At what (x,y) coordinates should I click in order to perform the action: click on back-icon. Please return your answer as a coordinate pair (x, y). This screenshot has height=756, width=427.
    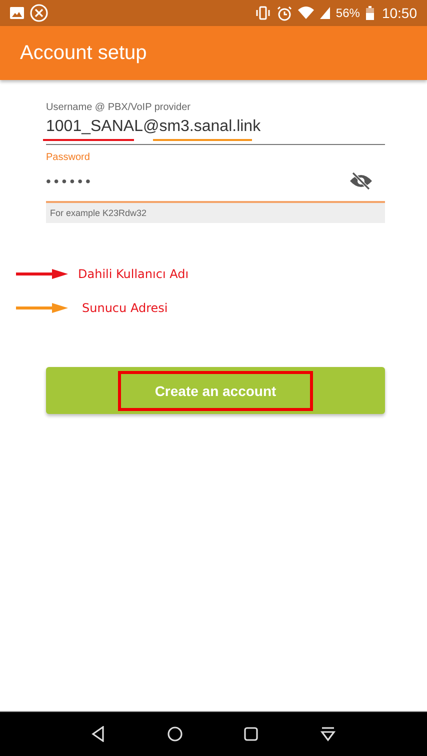
    Looking at the image, I should click on (97, 734).